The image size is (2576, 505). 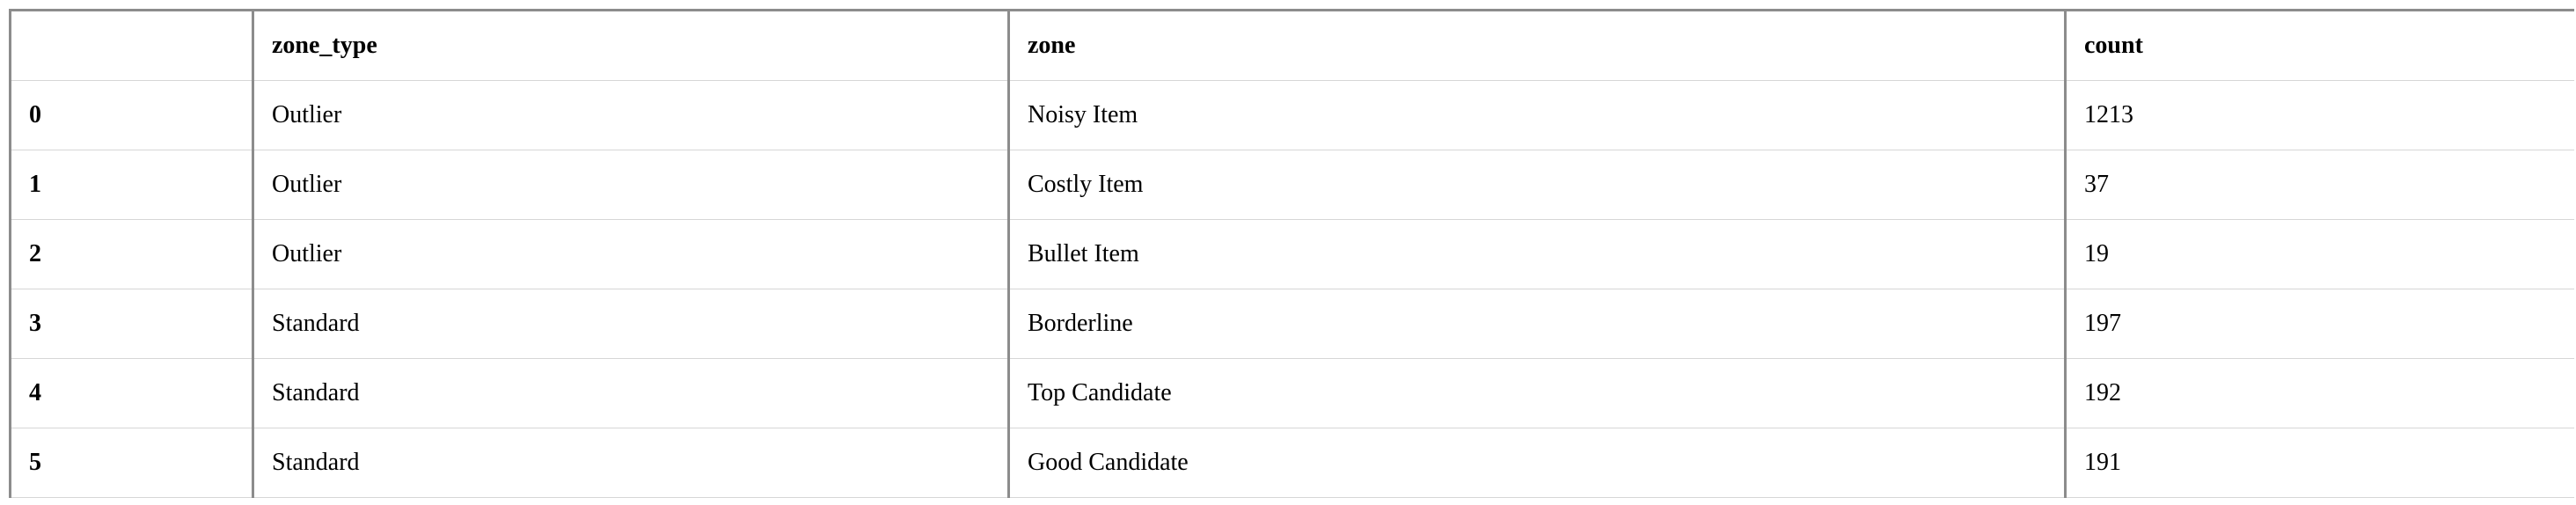 I want to click on cell-zone: Borderline, so click(x=1536, y=324).